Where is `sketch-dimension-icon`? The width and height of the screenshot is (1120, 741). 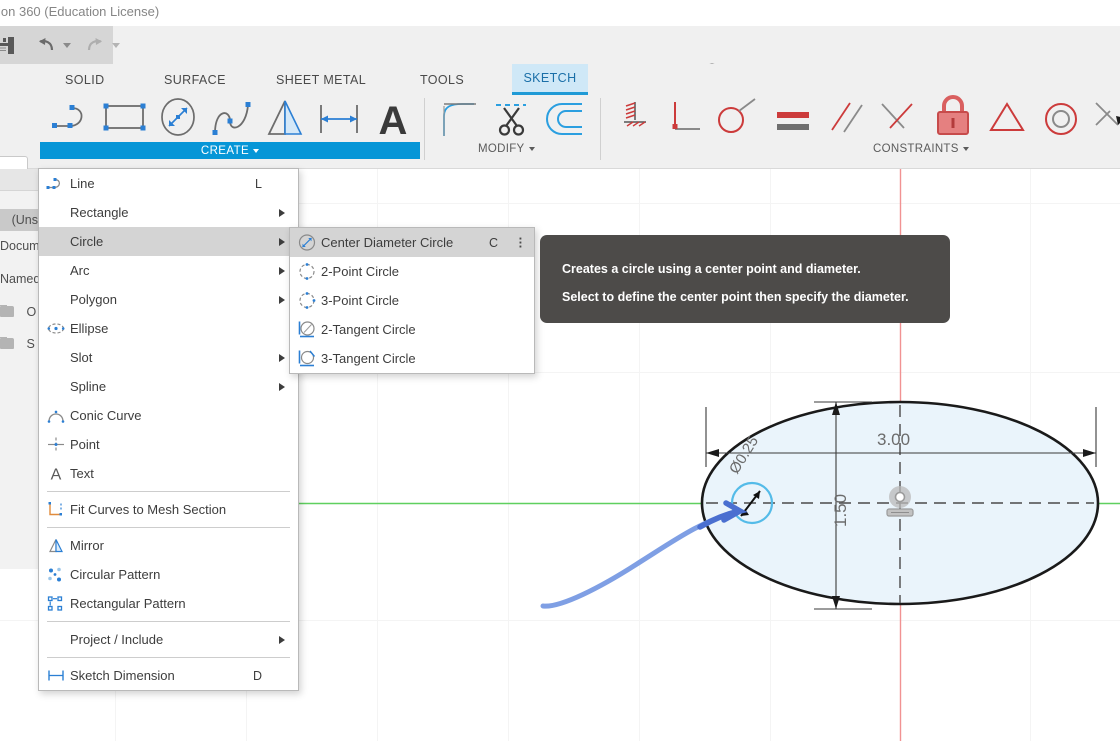
sketch-dimension-icon is located at coordinates (339, 121).